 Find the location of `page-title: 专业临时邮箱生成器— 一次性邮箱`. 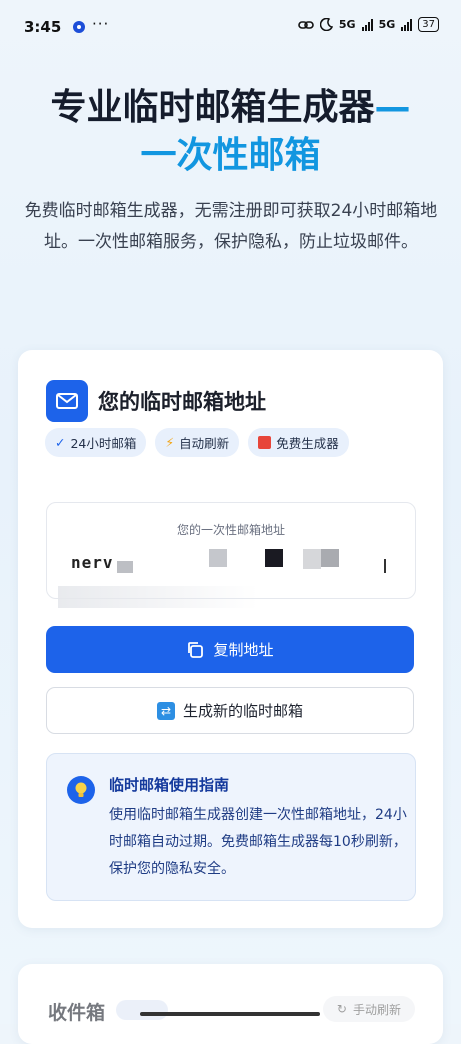

page-title: 专业临时邮箱生成器— 一次性邮箱 is located at coordinates (230, 132).